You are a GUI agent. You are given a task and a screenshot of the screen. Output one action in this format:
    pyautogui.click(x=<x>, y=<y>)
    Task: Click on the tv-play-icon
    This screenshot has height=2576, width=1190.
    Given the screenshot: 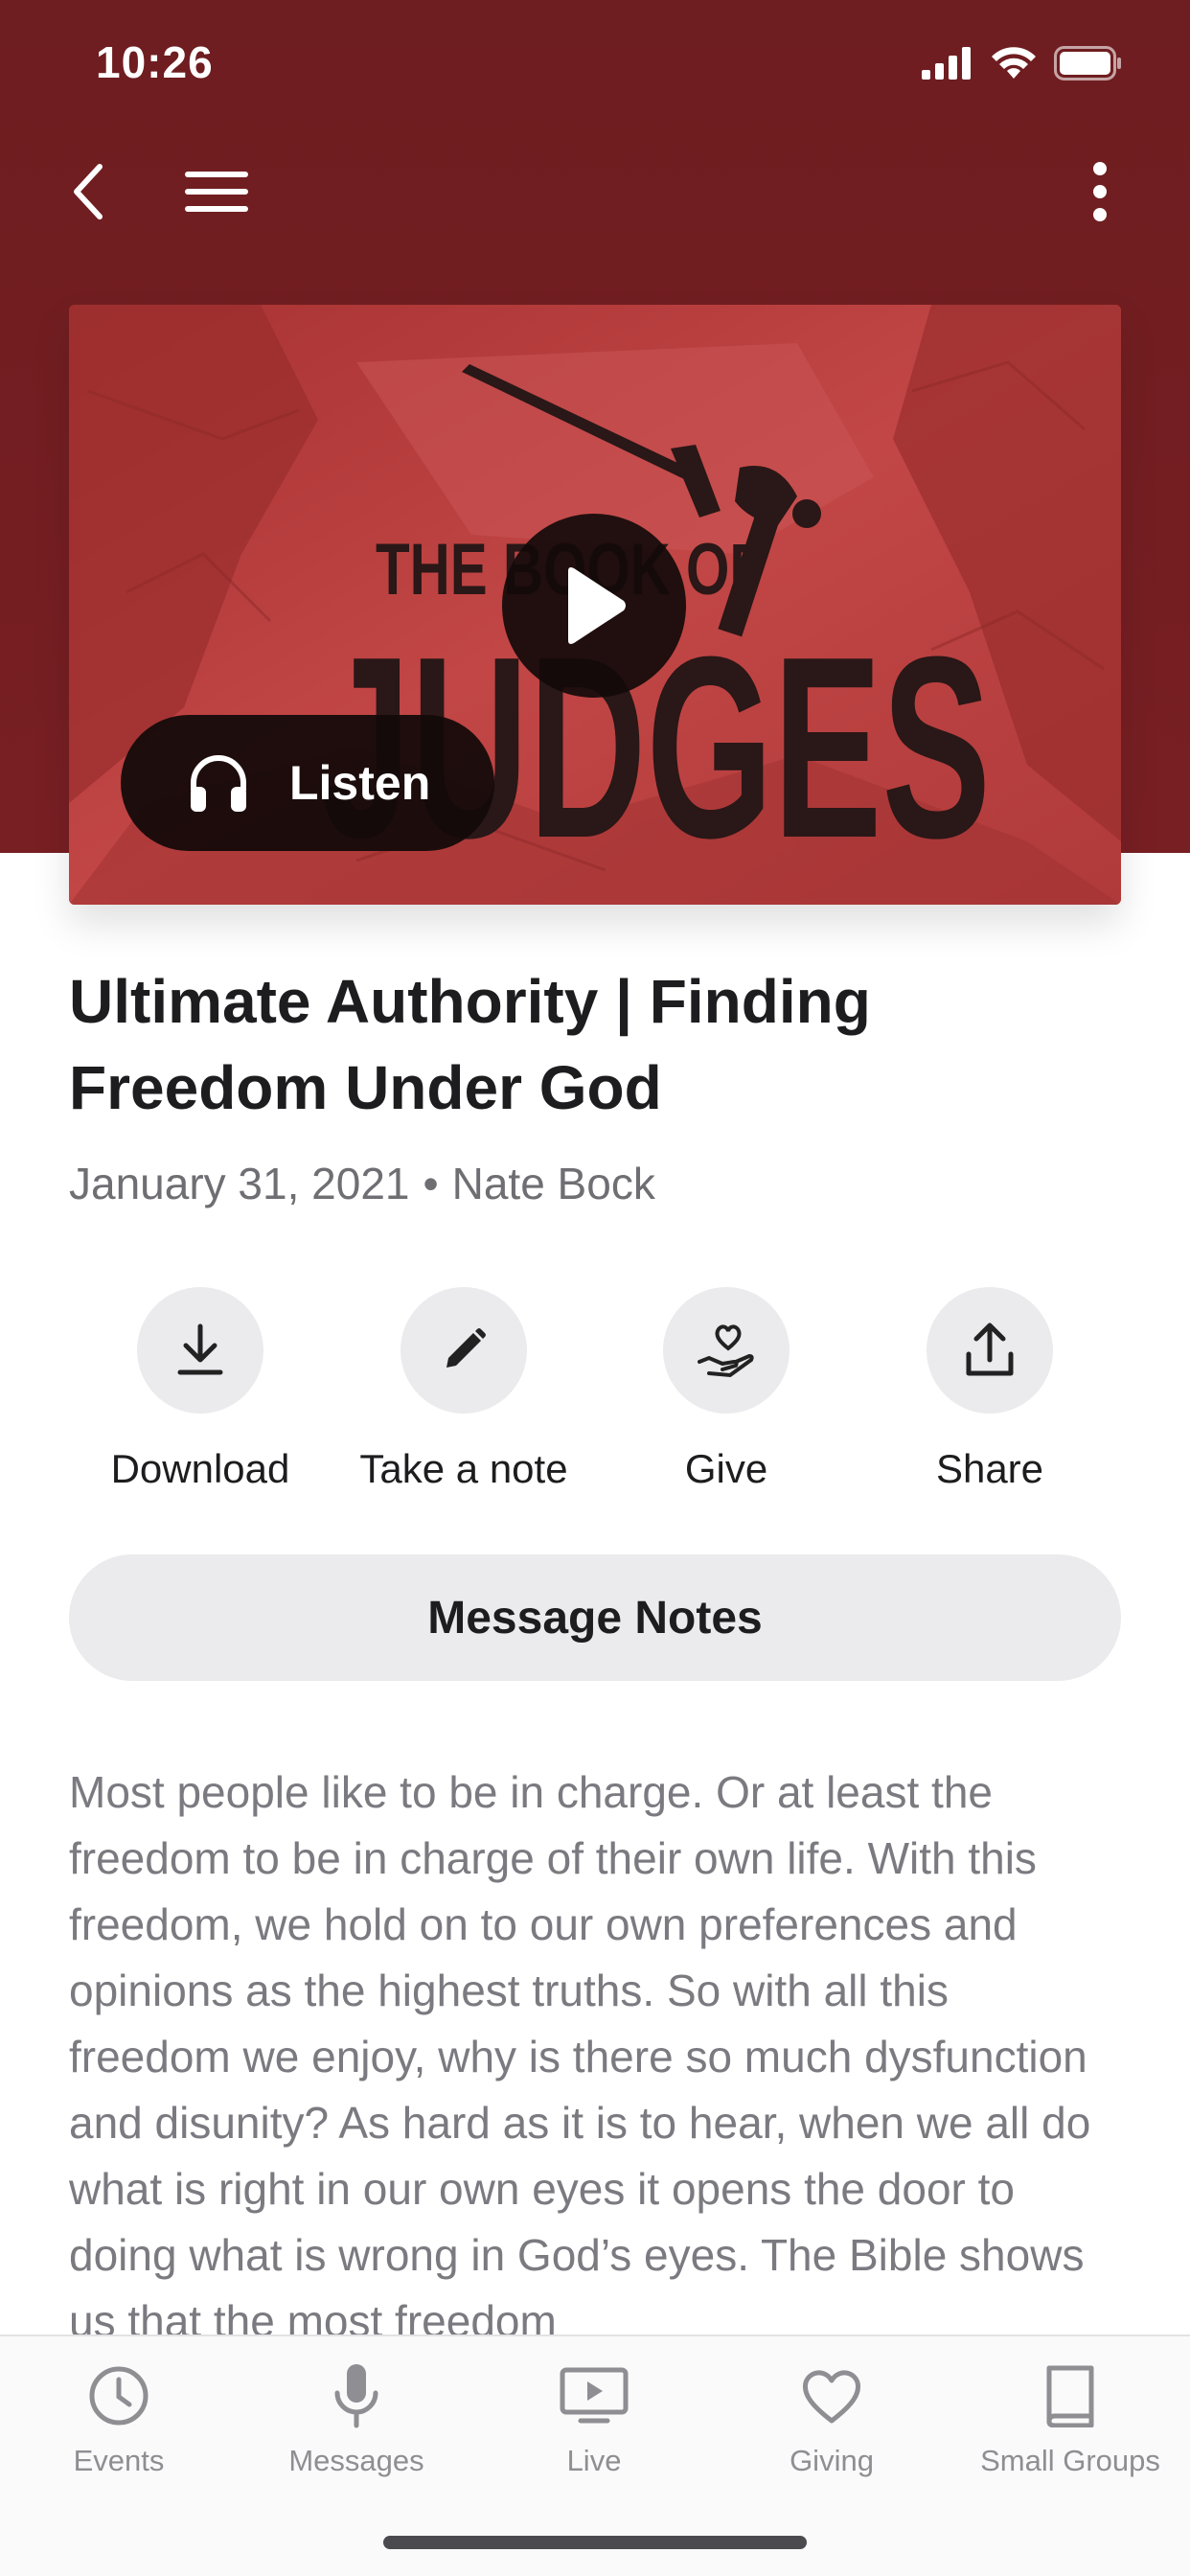 What is the action you would take?
    pyautogui.click(x=594, y=2395)
    